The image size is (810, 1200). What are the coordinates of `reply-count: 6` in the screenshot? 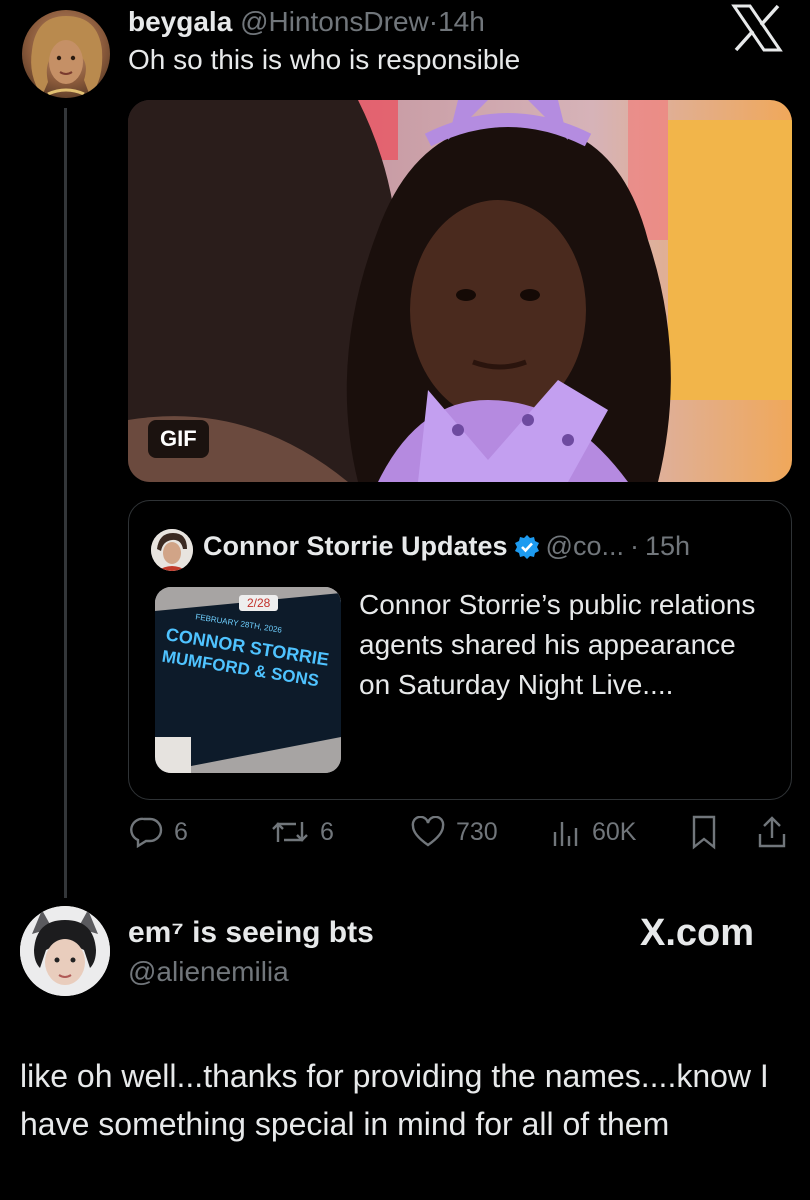 It's located at (181, 831).